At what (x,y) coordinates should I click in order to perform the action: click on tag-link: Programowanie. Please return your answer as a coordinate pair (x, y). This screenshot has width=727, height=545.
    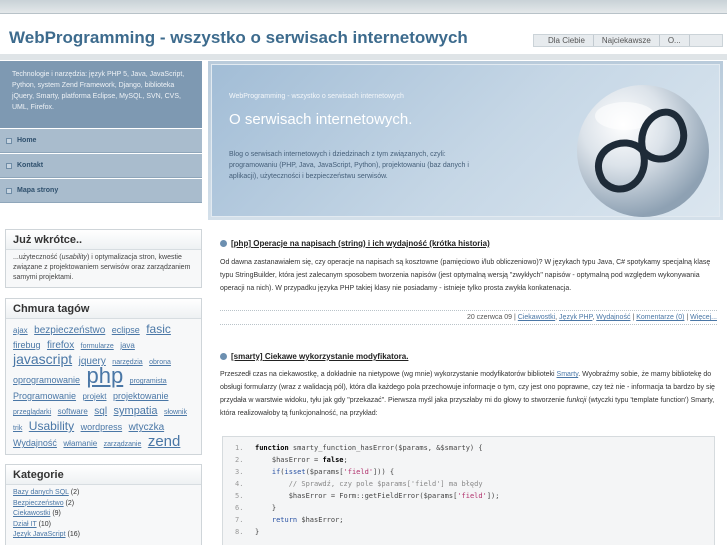
    Looking at the image, I should click on (44, 396).